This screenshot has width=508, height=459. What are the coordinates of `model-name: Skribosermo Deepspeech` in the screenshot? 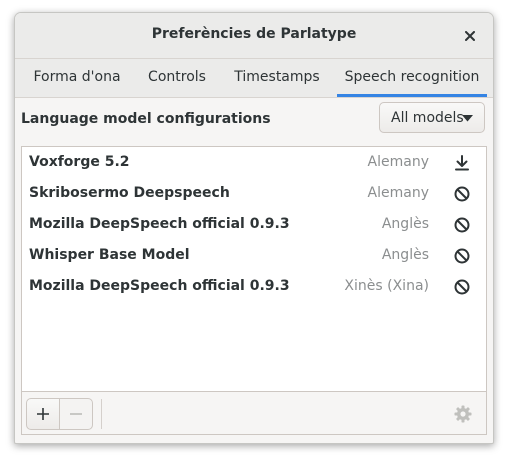 It's located at (129, 193).